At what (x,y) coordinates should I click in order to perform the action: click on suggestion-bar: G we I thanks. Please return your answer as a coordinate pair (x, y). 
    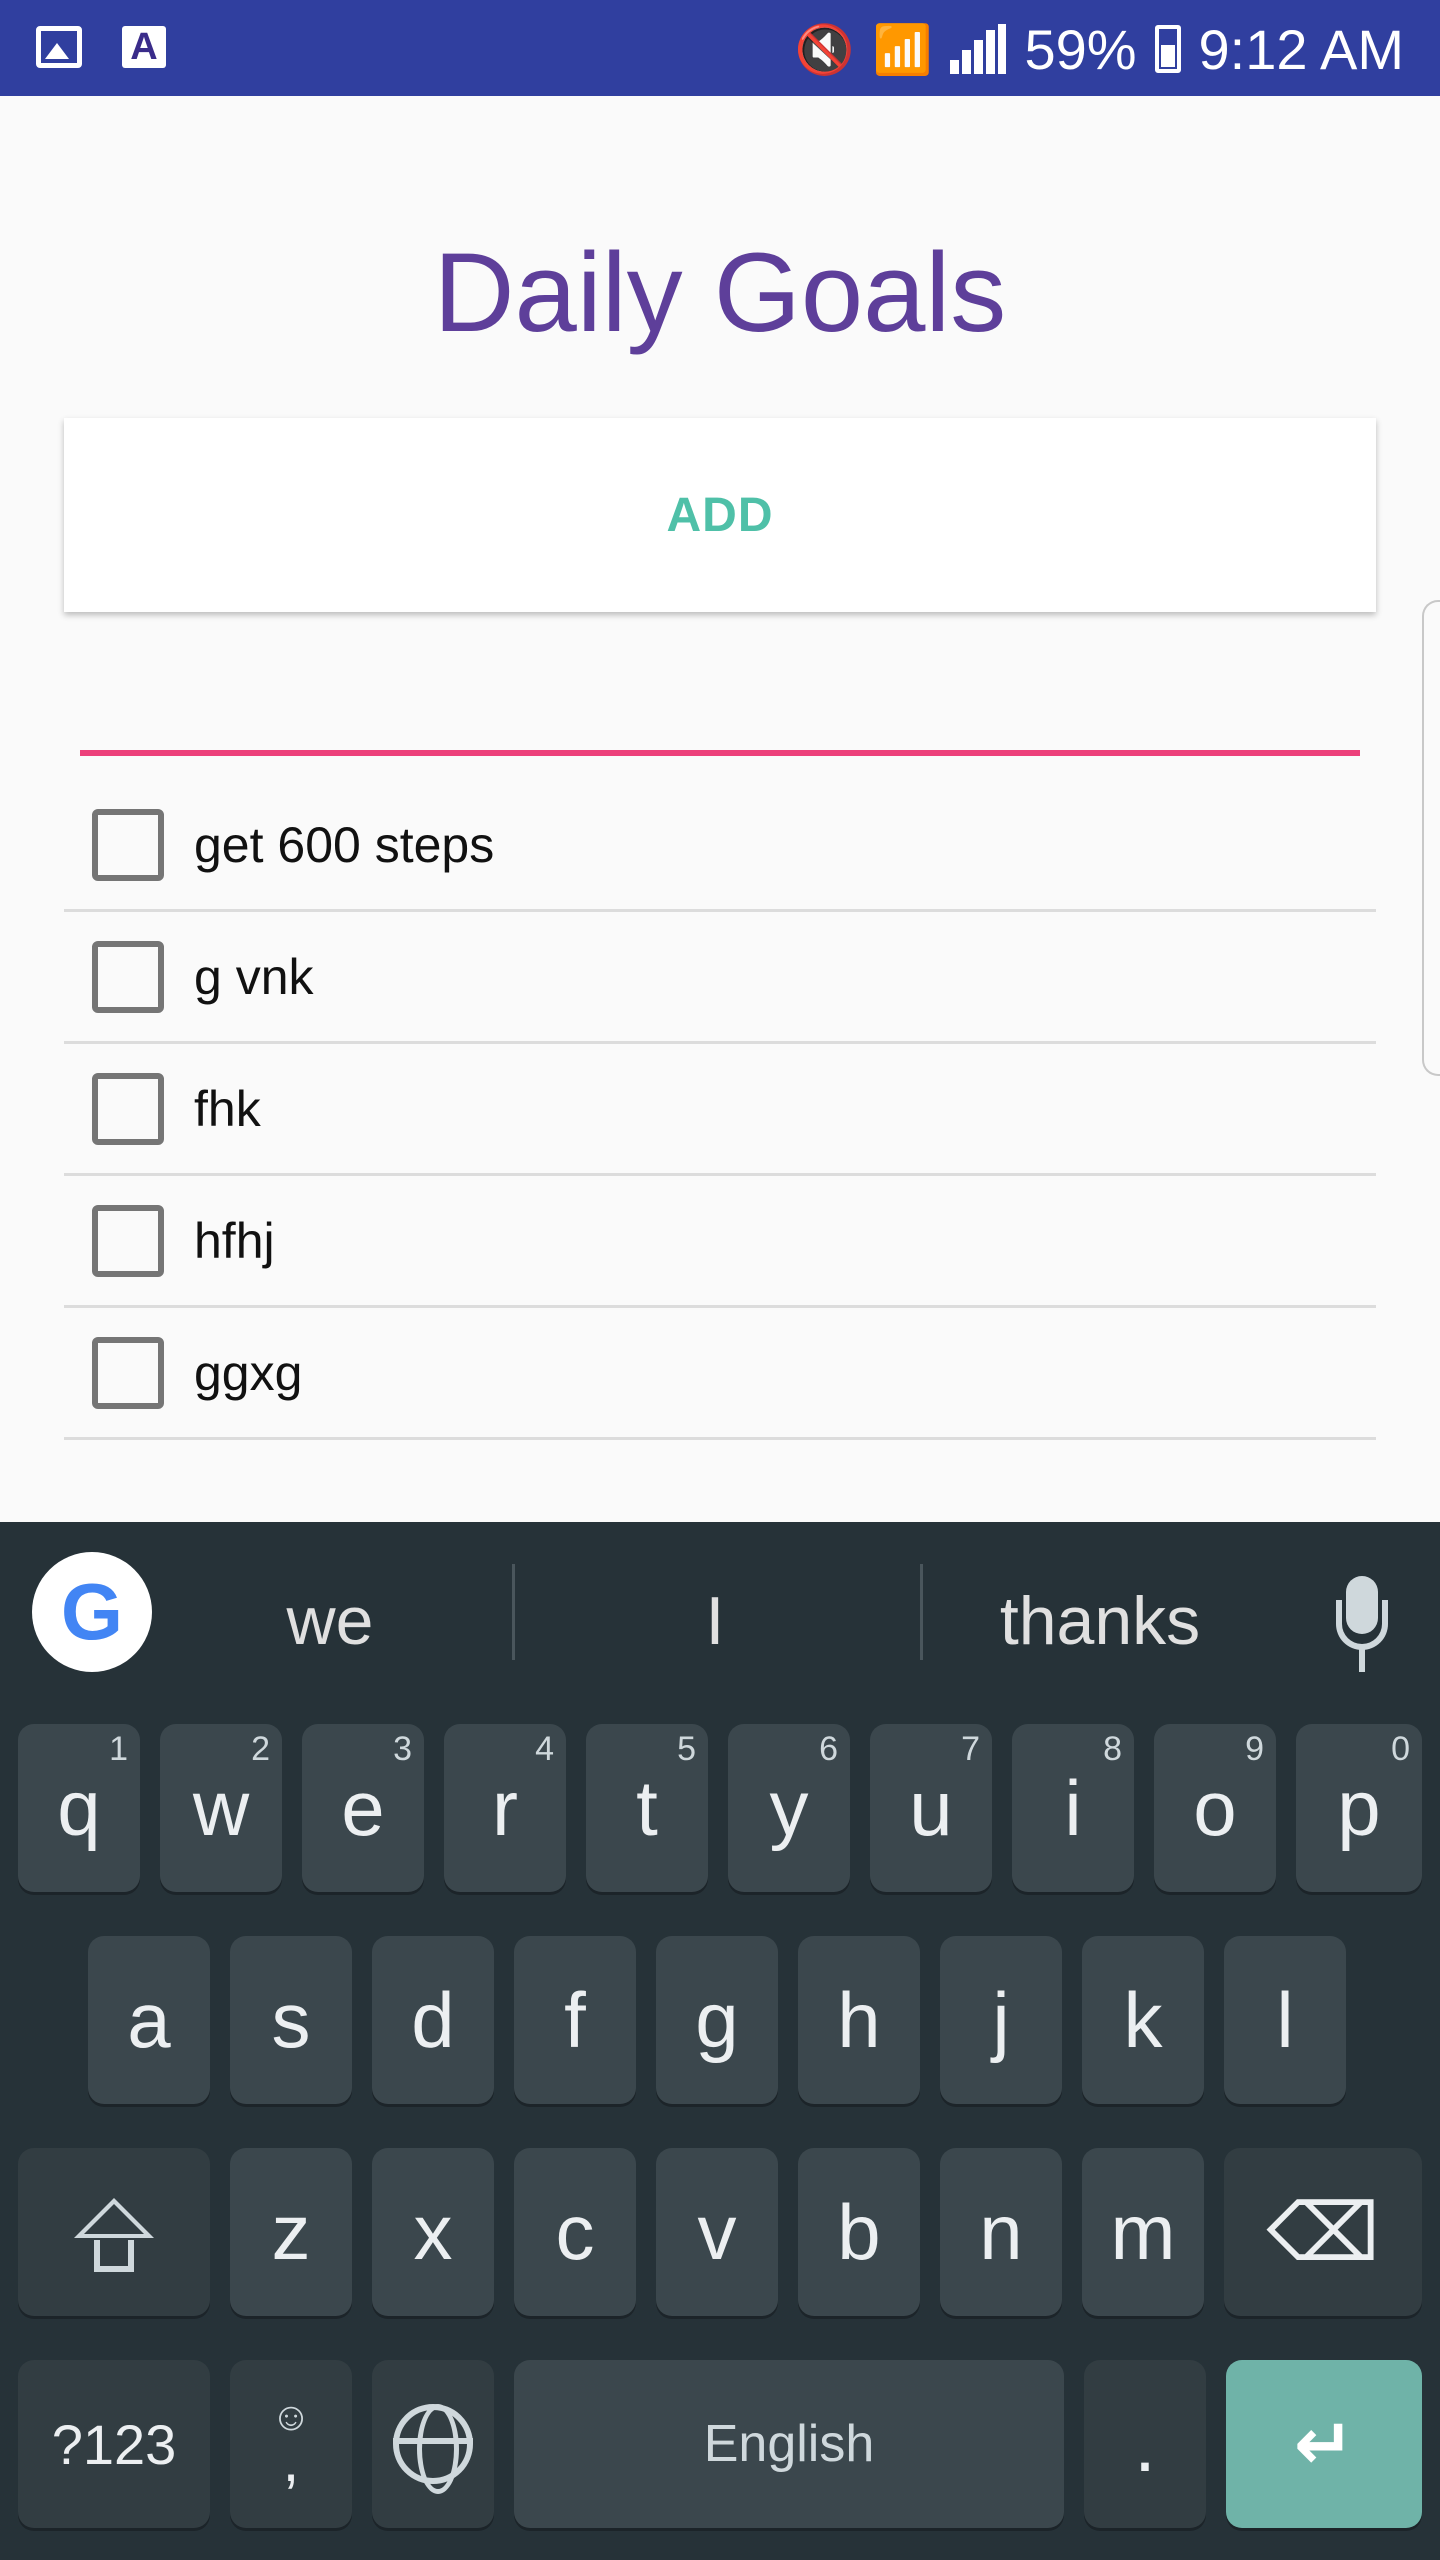
    Looking at the image, I should click on (720, 1612).